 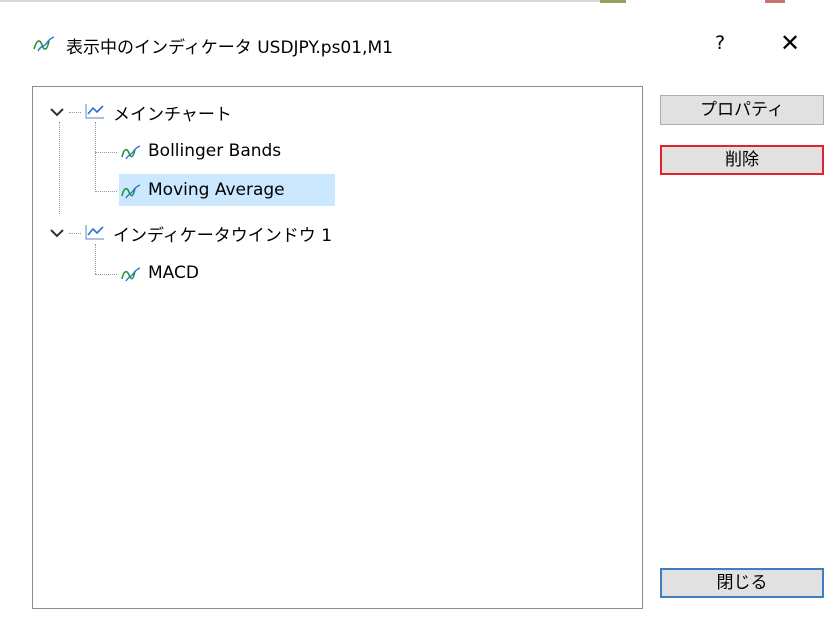 I want to click on properties-button: プロパティ, so click(x=742, y=110).